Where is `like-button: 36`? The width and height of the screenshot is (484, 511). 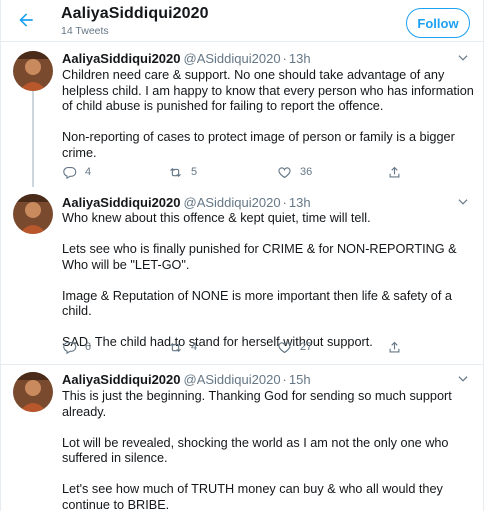 like-button: 36 is located at coordinates (294, 172).